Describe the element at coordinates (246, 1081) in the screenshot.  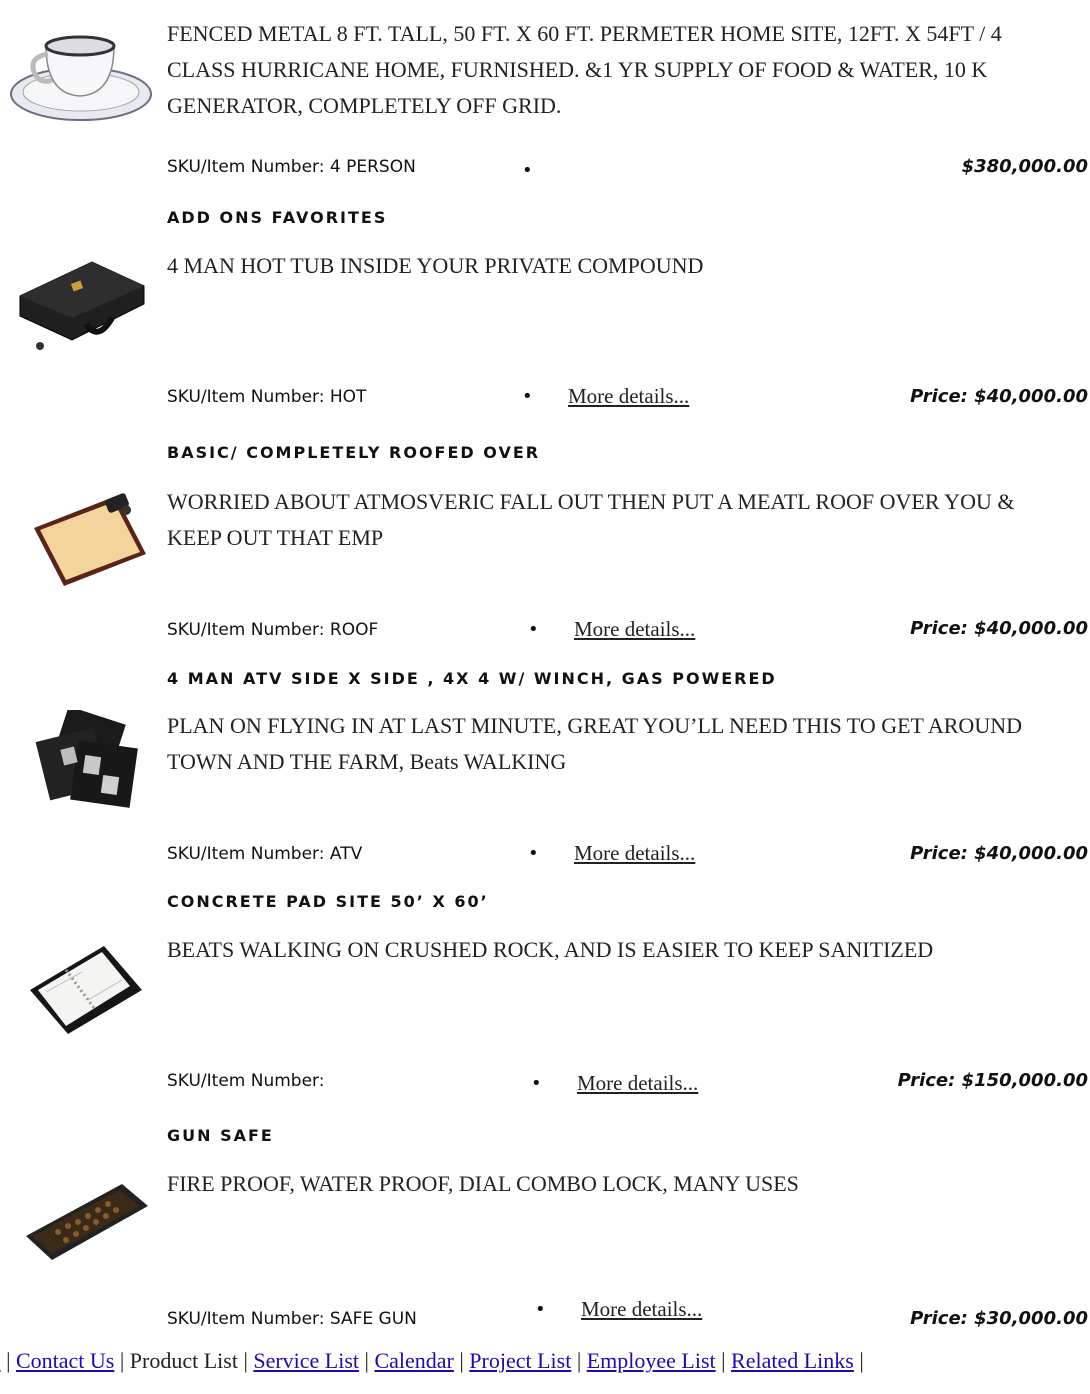
I see `sku-label: SKU/Item Number:` at that location.